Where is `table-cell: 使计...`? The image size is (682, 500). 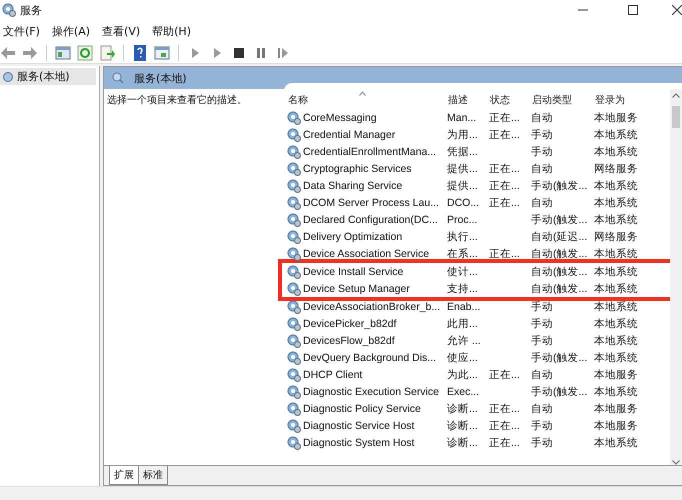
table-cell: 使计... is located at coordinates (462, 271).